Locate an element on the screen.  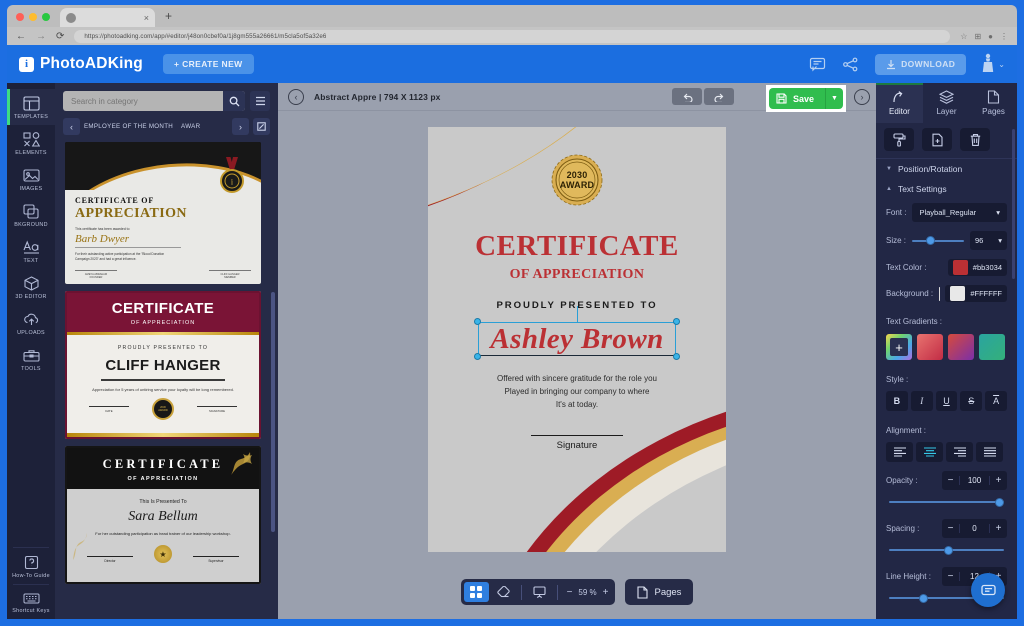
opacity-minus-button: − is located at coordinates (950, 480).